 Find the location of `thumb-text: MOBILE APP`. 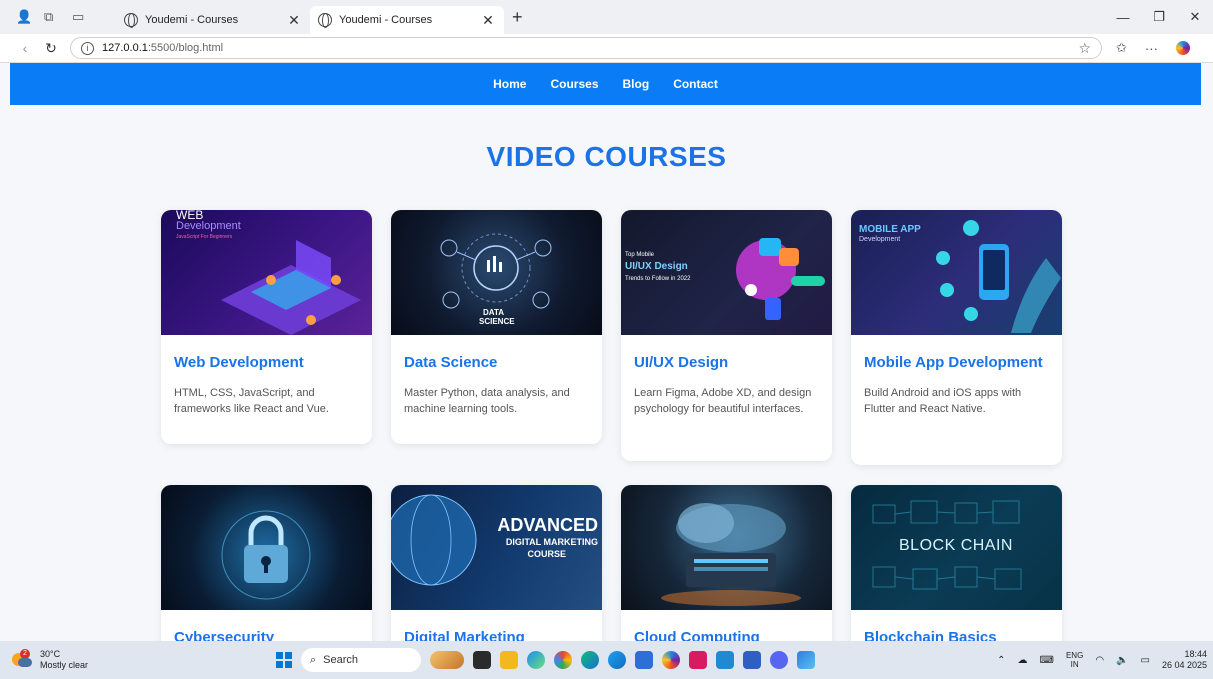

thumb-text: MOBILE APP is located at coordinates (890, 229).